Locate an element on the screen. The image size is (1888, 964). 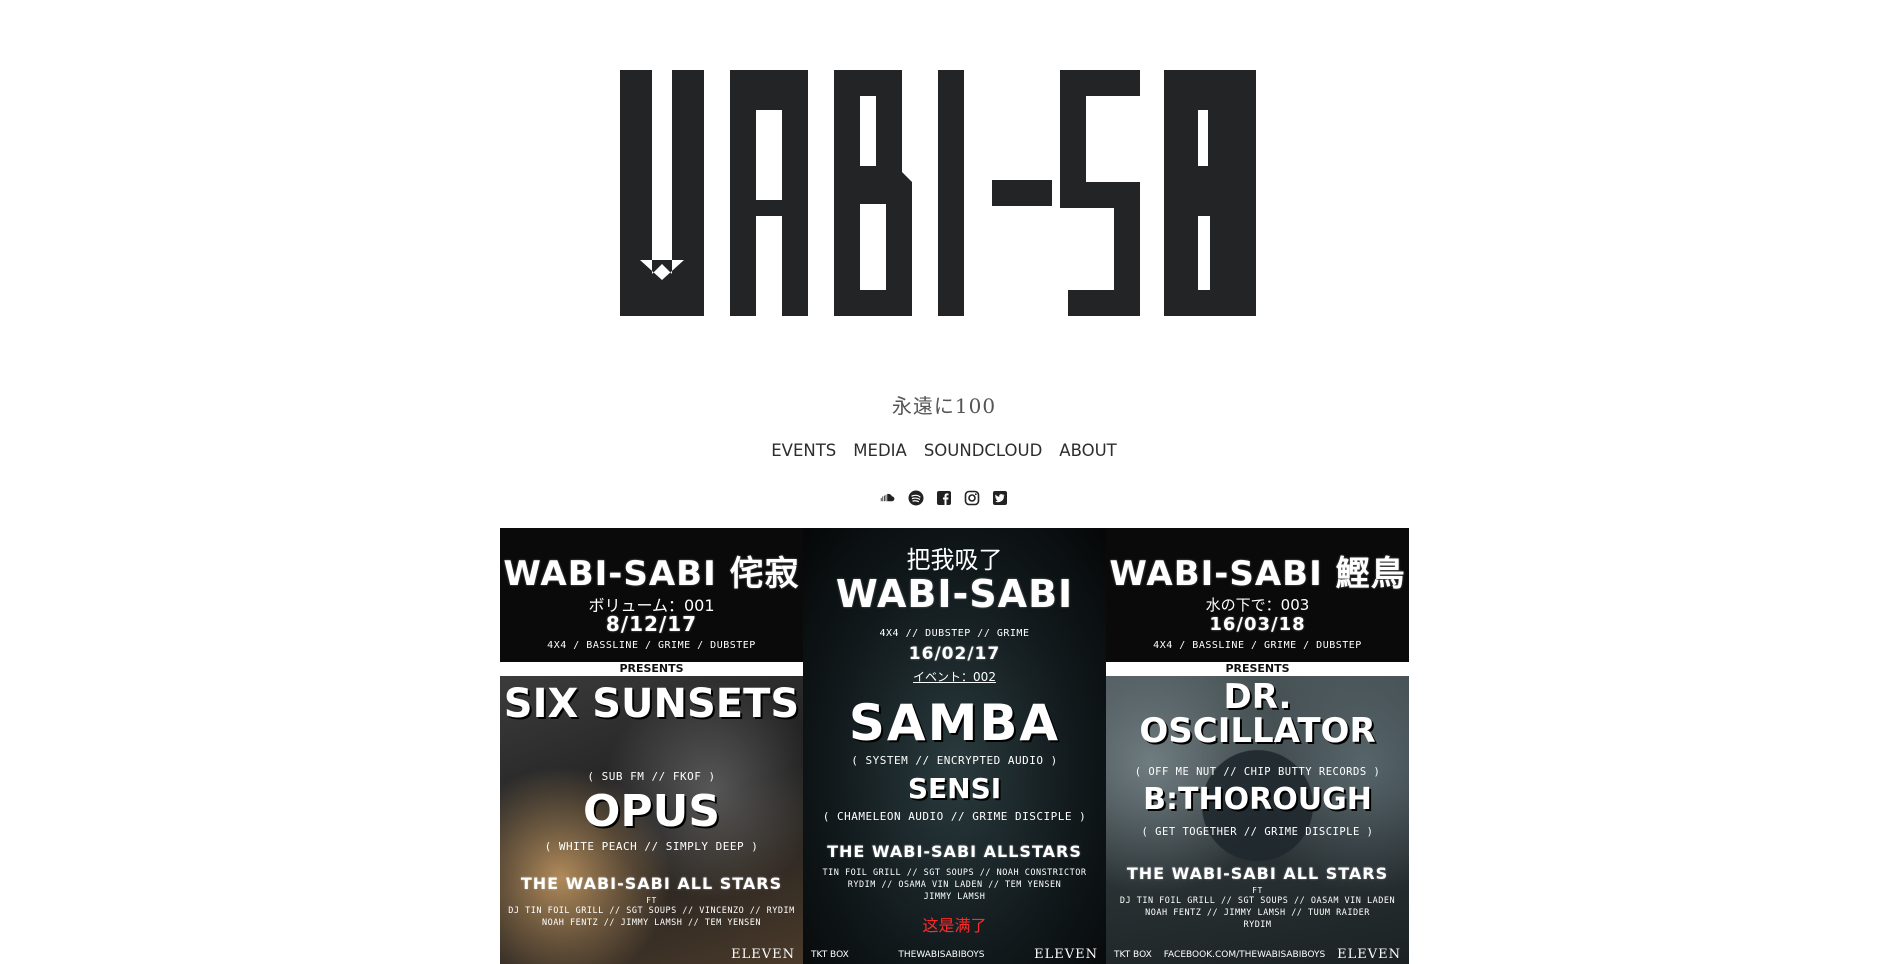
poster-footer: TKT BOX THEWABISABIBOYS ELEVEN is located at coordinates (954, 954).